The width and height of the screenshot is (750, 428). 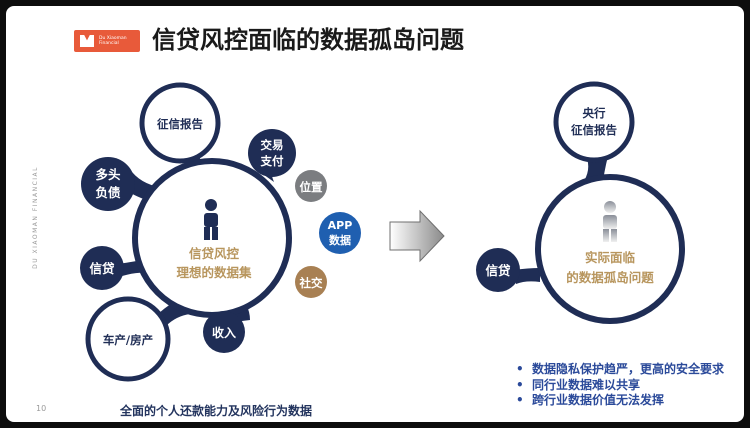 What do you see at coordinates (594, 122) in the screenshot?
I see `central-bank-node` at bounding box center [594, 122].